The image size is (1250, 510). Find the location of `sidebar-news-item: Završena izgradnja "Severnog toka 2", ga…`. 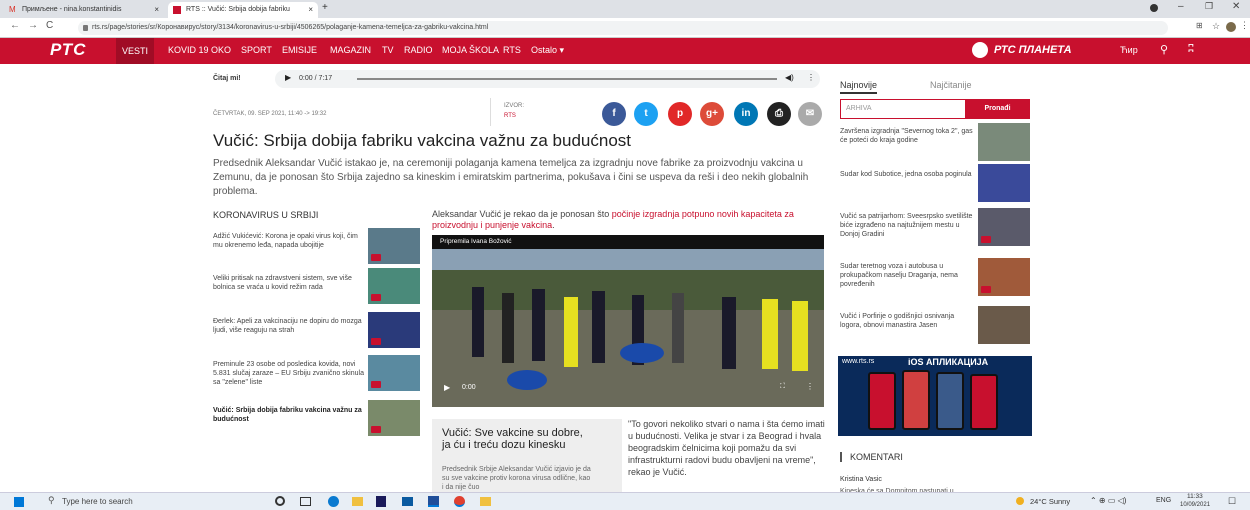

sidebar-news-item: Završena izgradnja "Severnog toka 2", ga… is located at coordinates (907, 136).